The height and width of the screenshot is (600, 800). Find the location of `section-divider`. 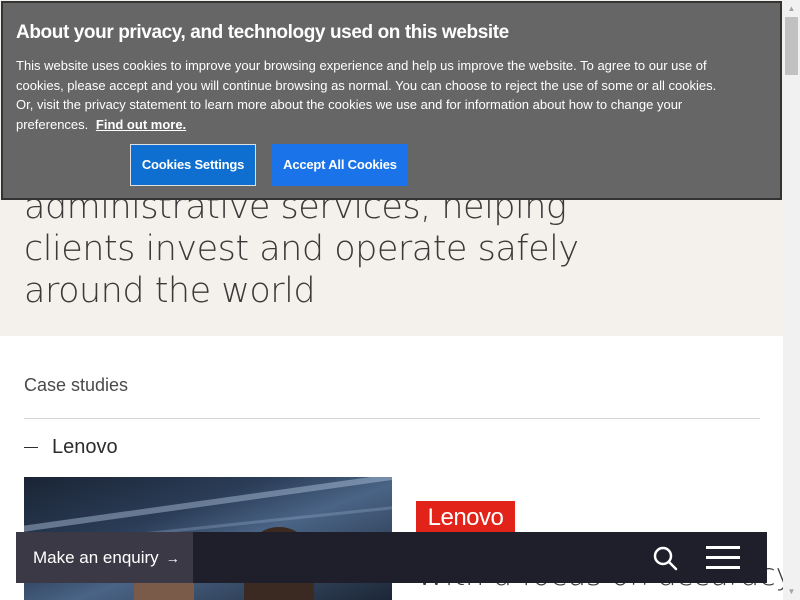

section-divider is located at coordinates (392, 418).